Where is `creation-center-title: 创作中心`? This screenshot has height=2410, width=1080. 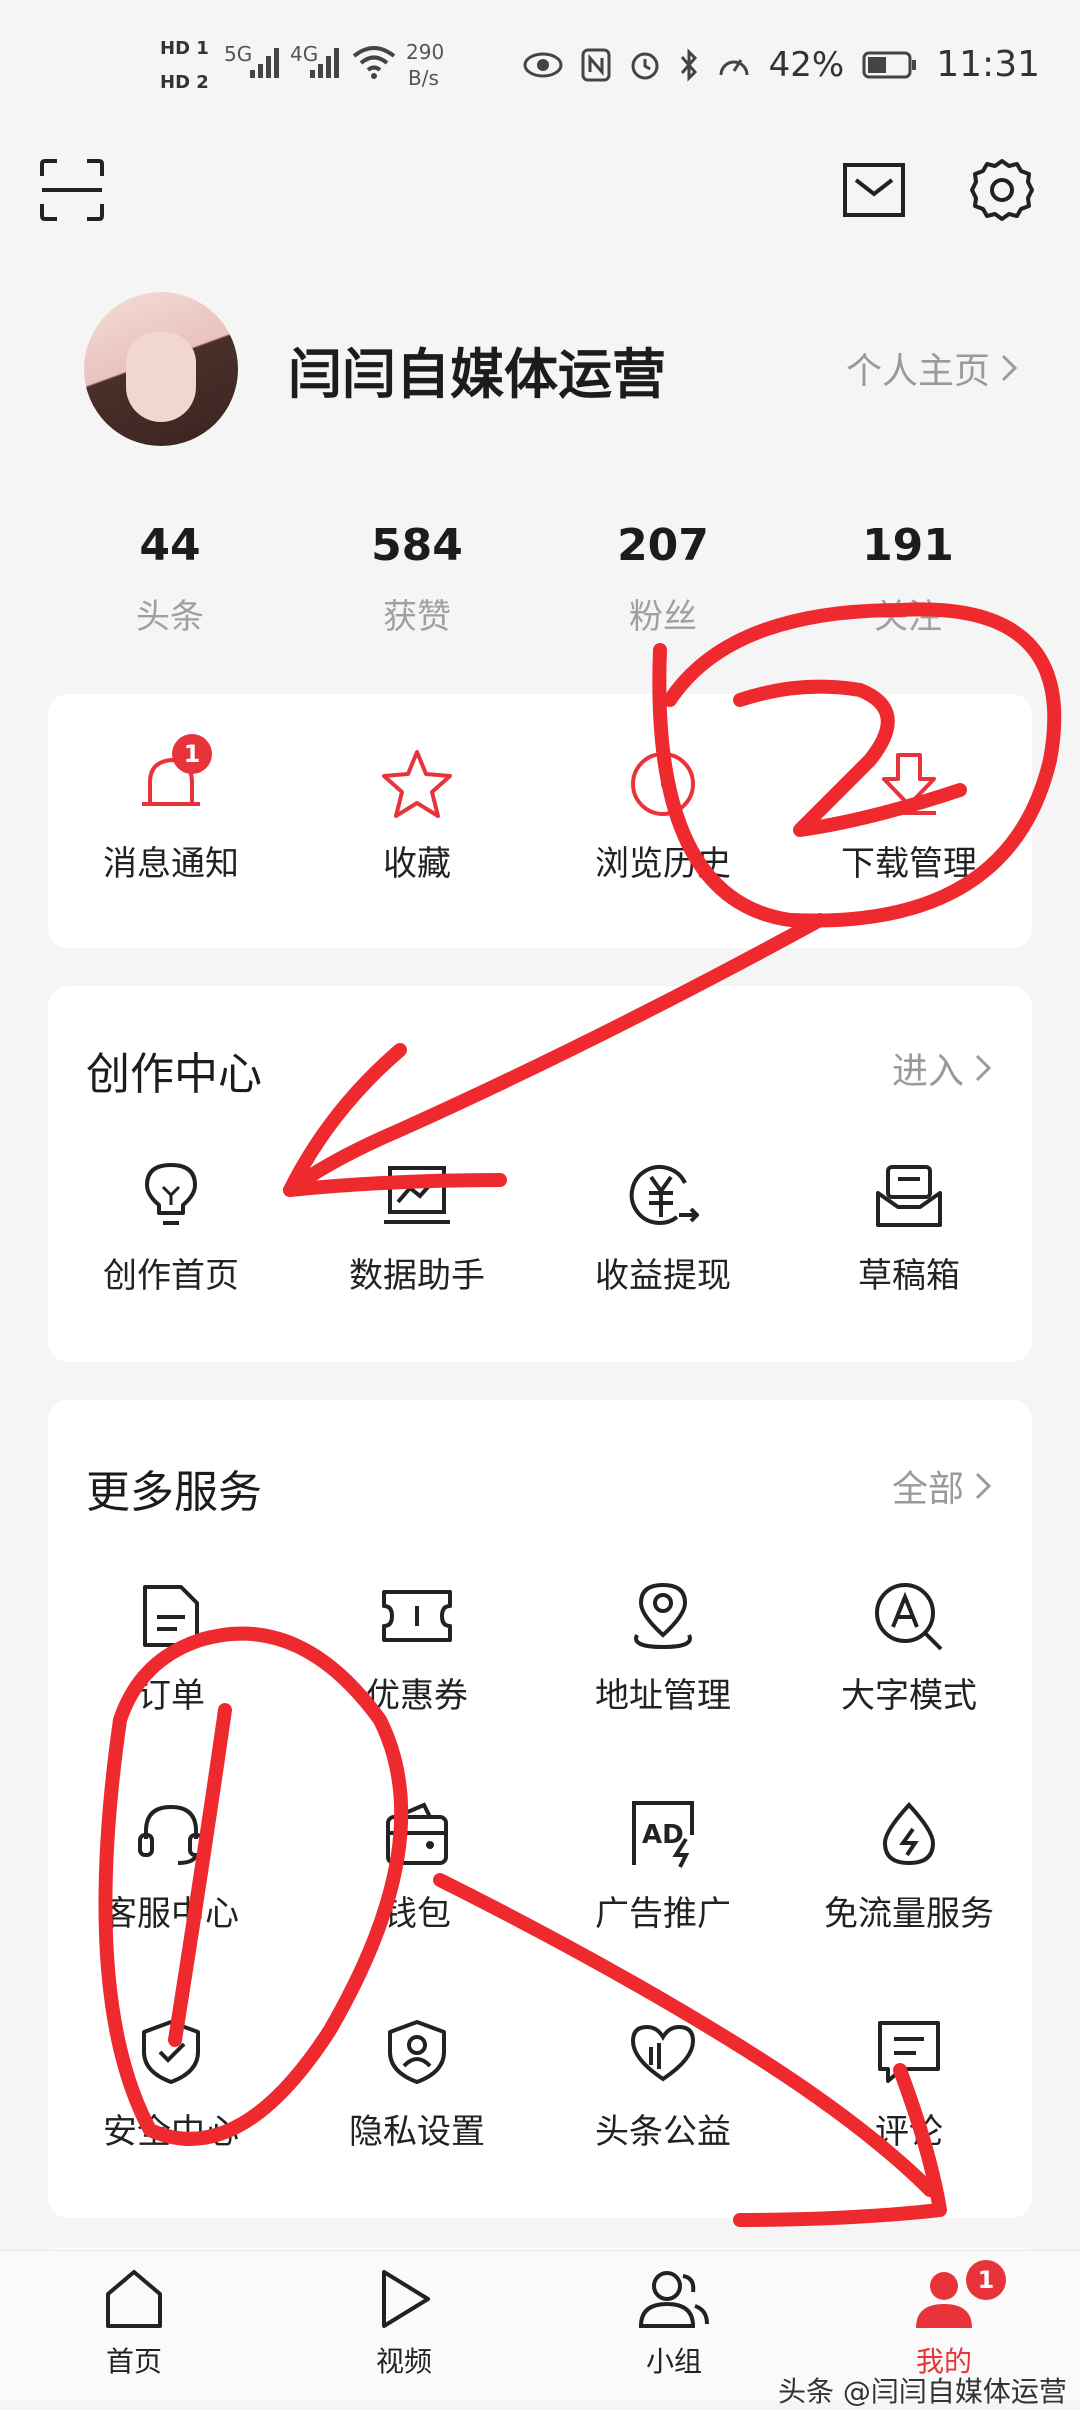
creation-center-title: 创作中心 is located at coordinates (174, 1074).